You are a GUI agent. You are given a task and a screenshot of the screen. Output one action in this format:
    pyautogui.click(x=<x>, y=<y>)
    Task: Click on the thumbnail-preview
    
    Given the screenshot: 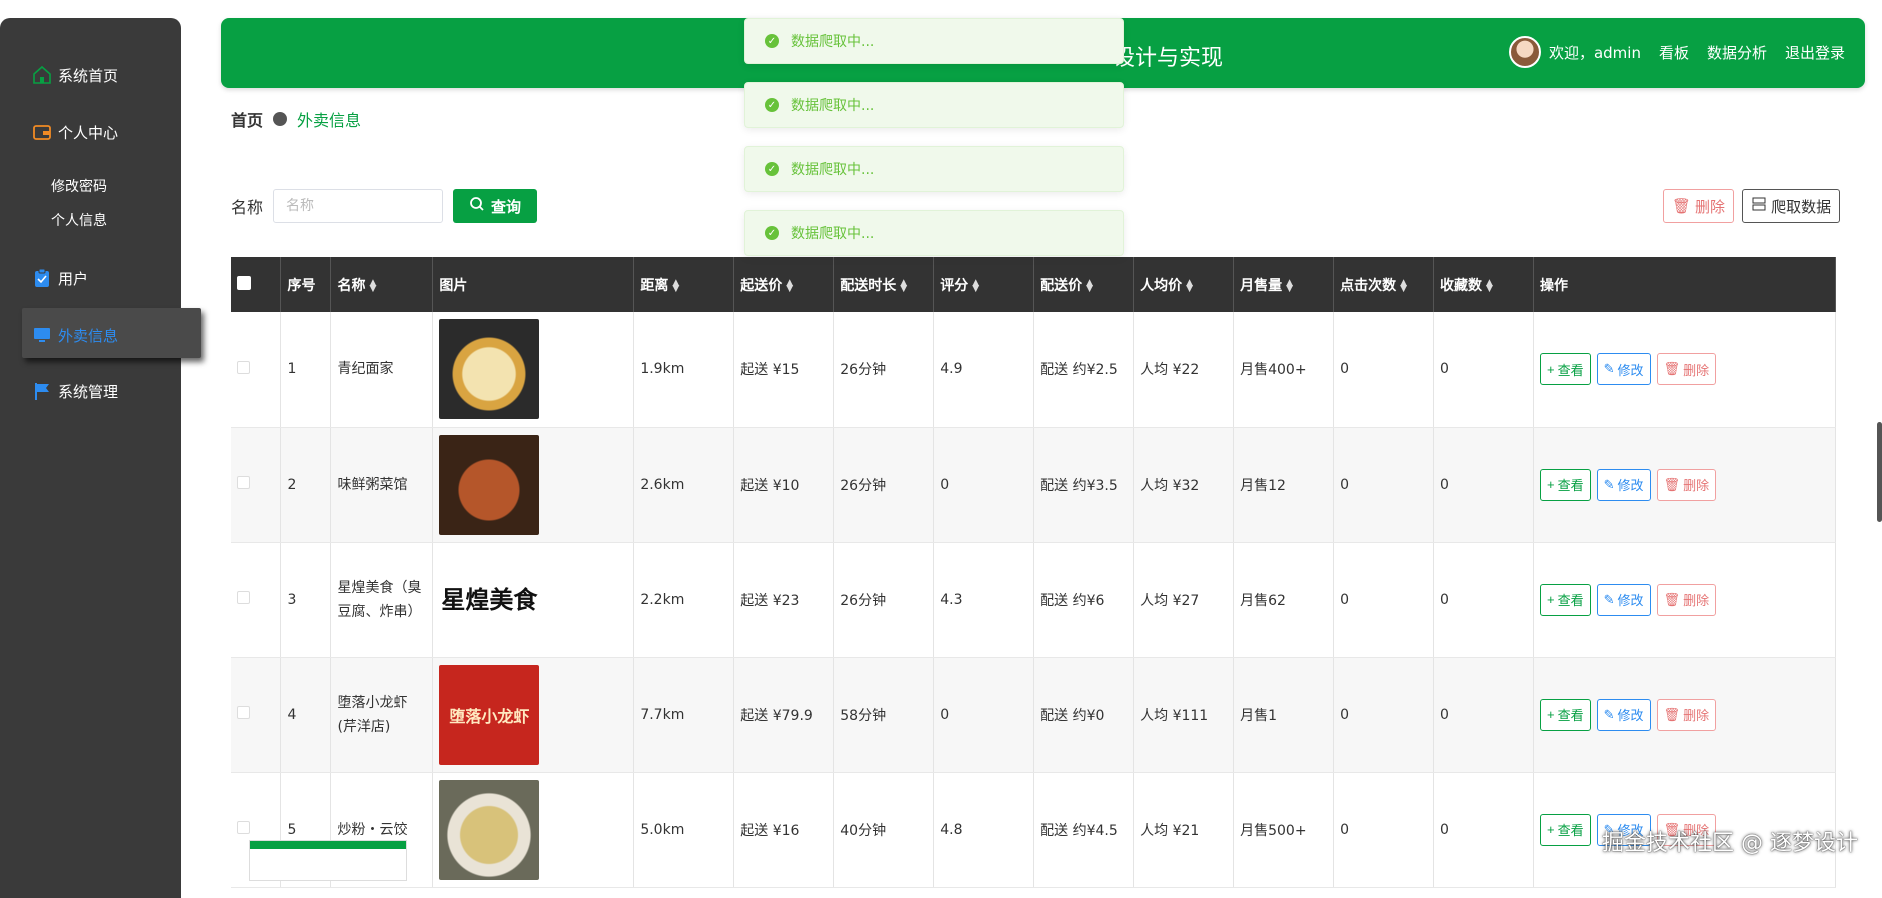 What is the action you would take?
    pyautogui.click(x=328, y=860)
    